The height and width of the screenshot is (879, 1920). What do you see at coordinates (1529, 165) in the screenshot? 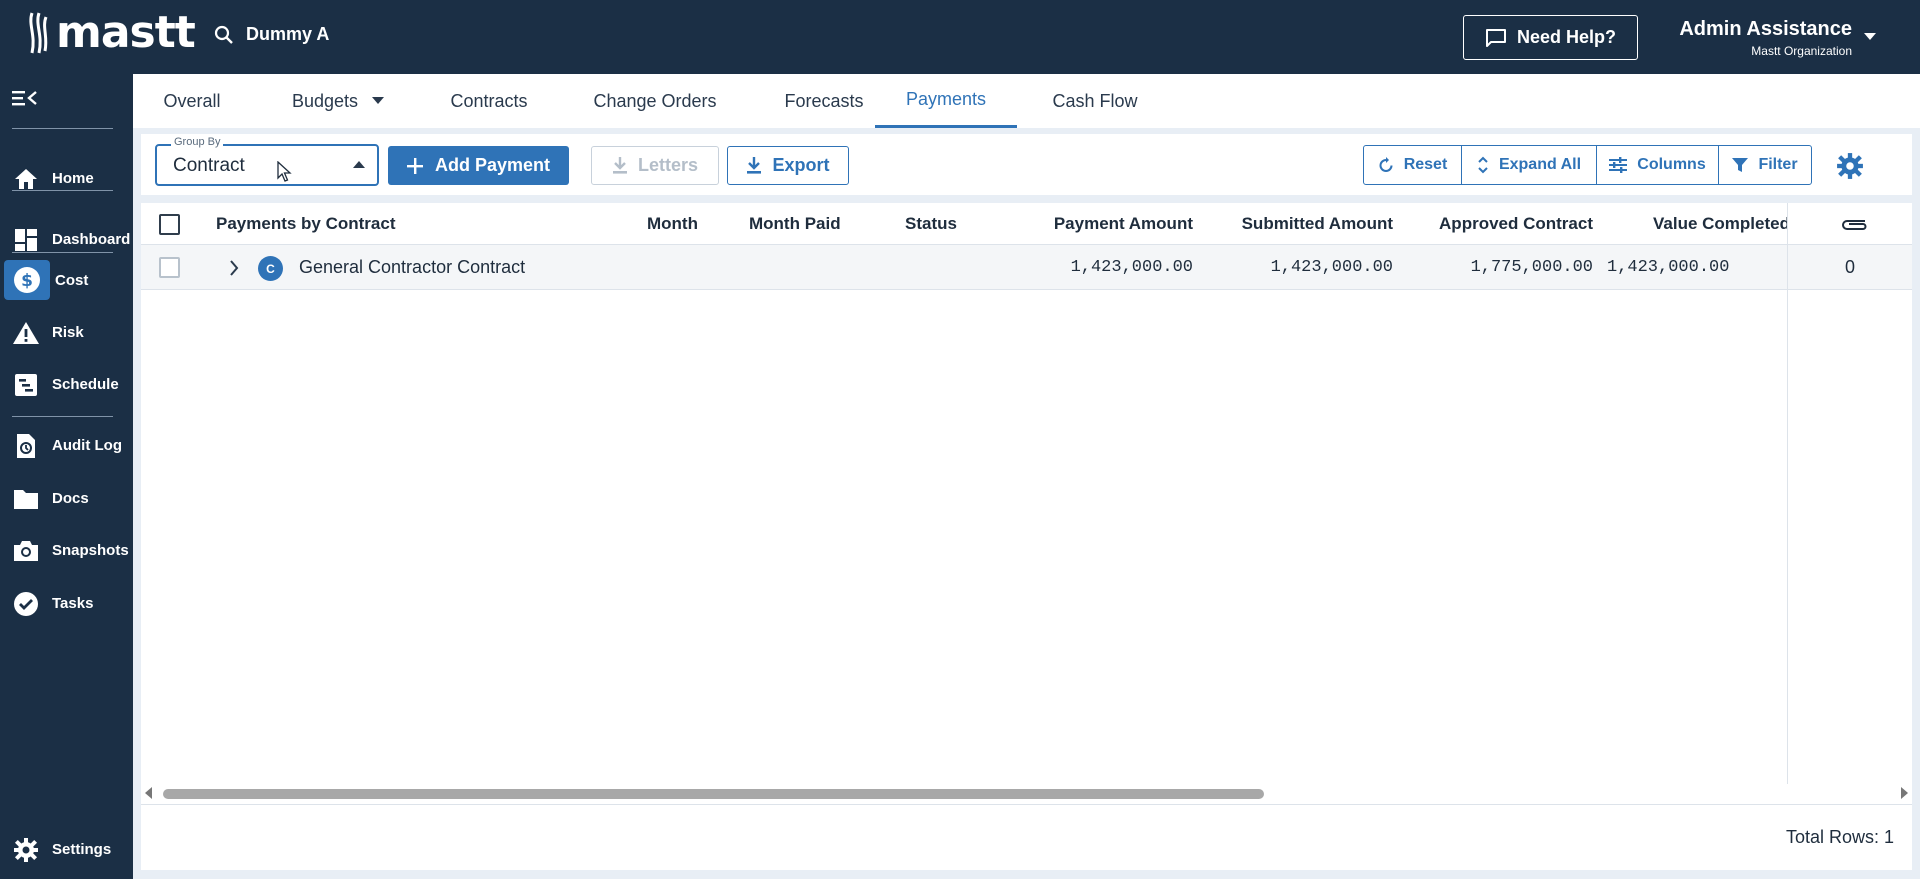
I see `expand-all-button: Expand All` at bounding box center [1529, 165].